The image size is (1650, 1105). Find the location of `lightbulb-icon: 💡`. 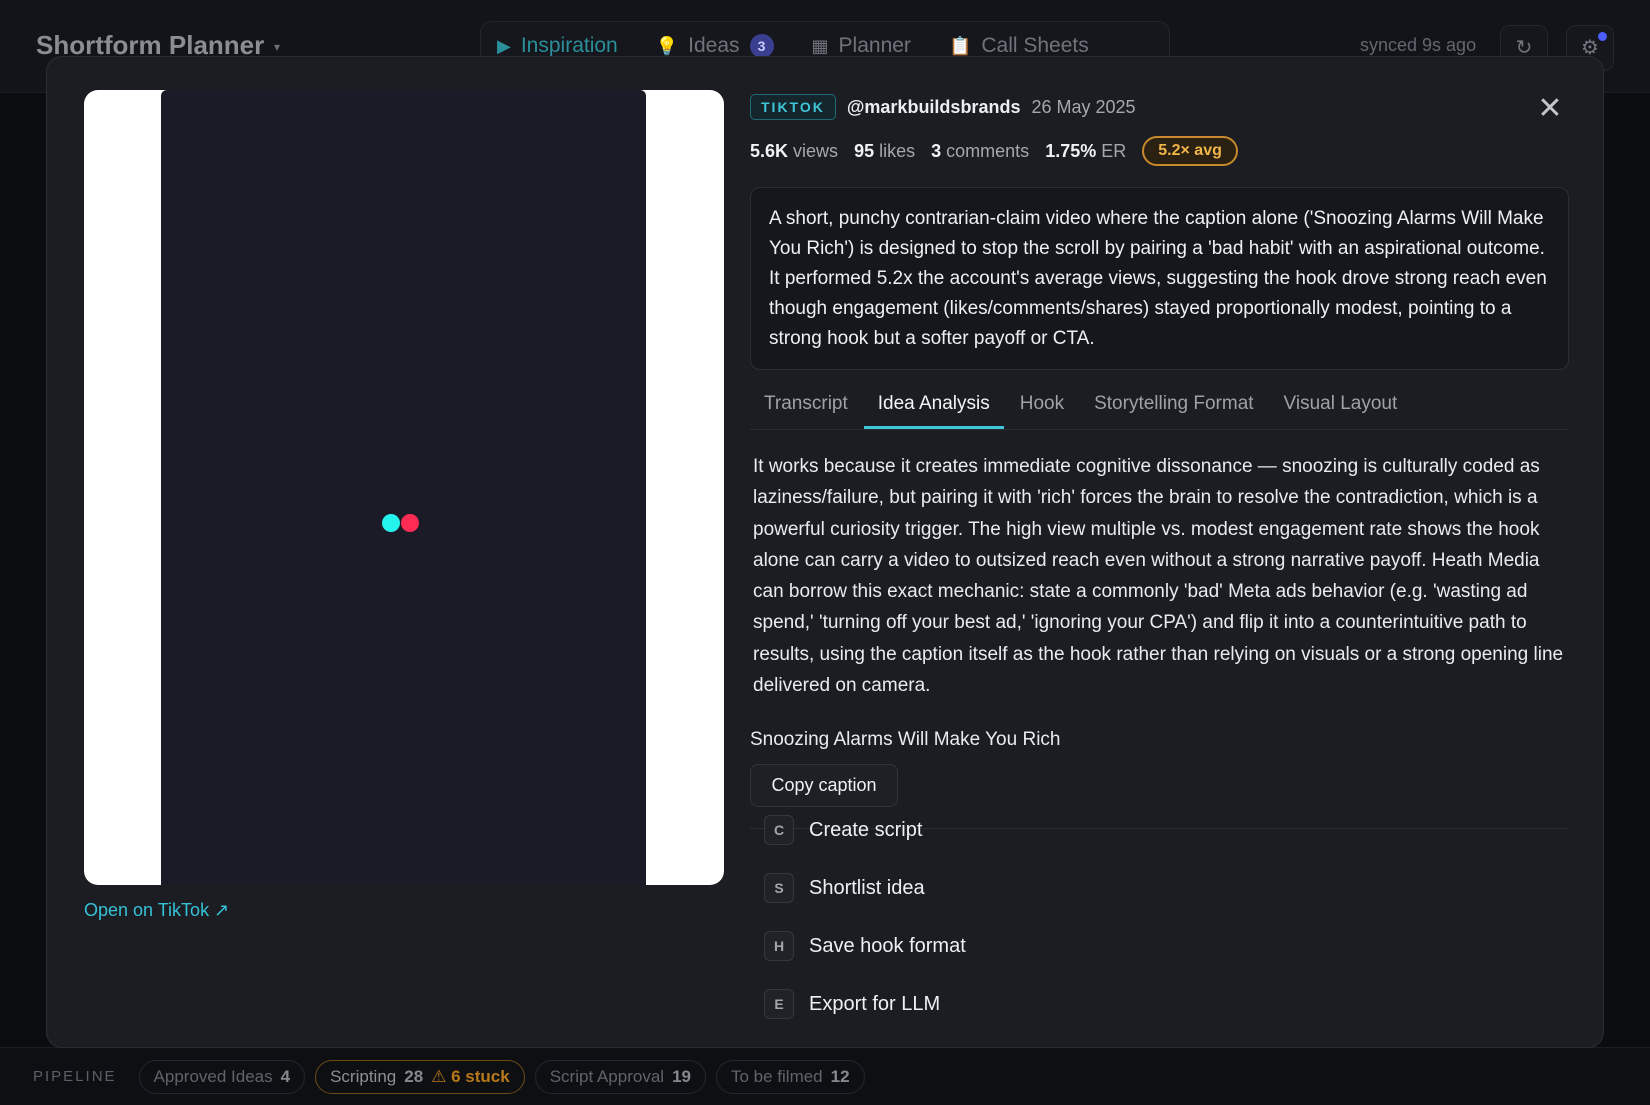

lightbulb-icon: 💡 is located at coordinates (667, 45).